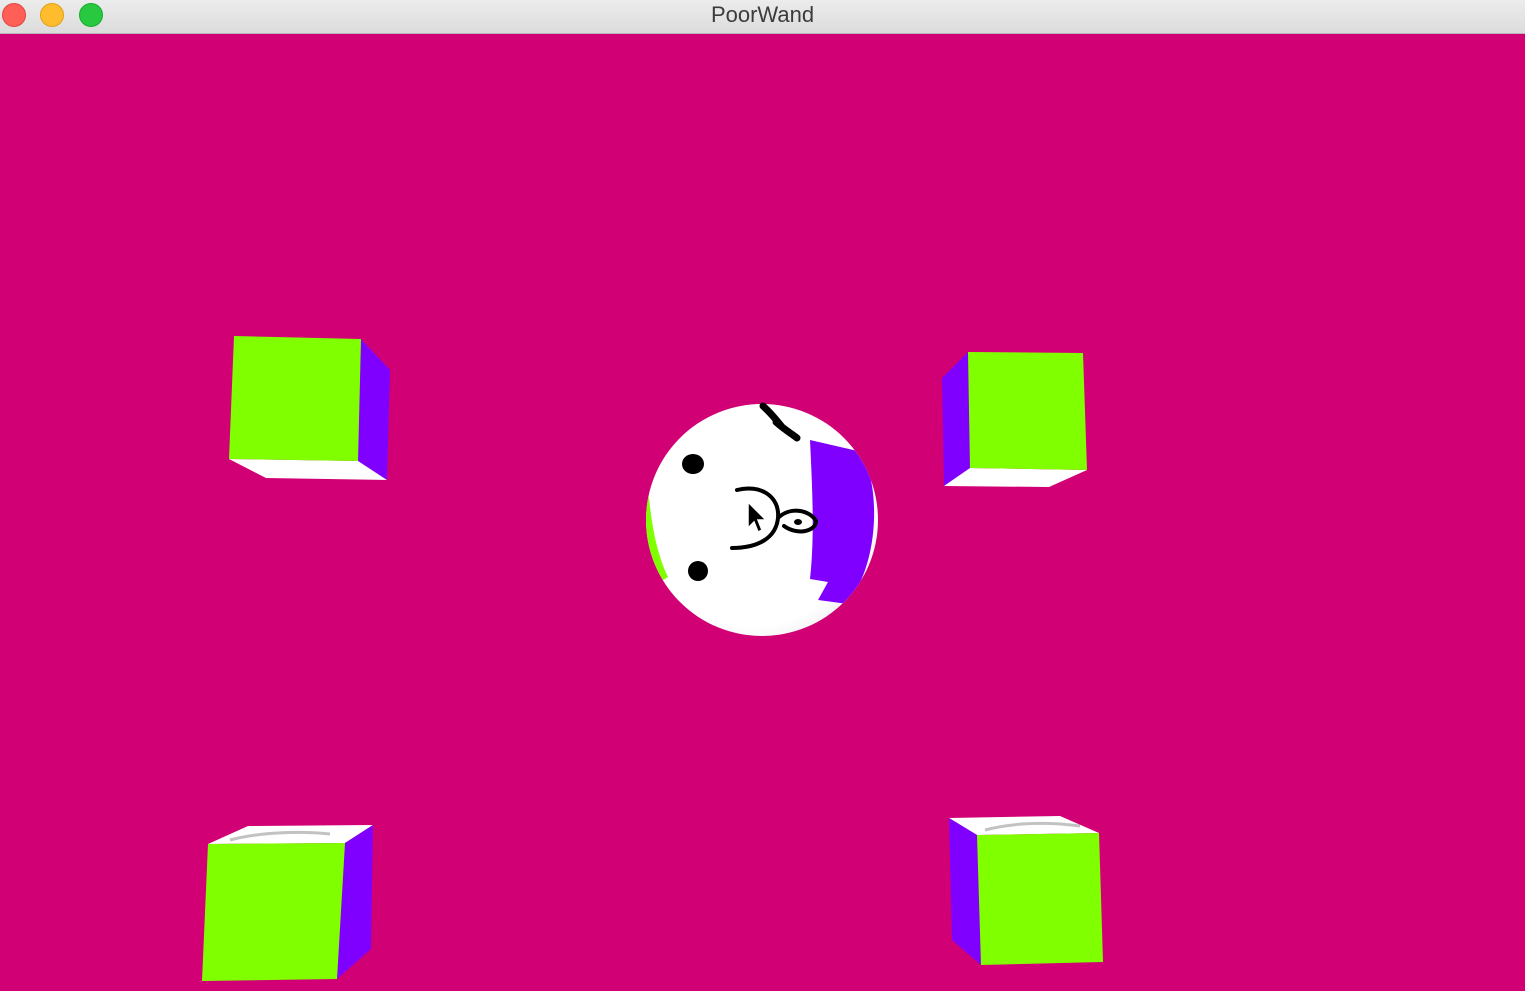 The width and height of the screenshot is (1525, 991). Describe the element at coordinates (762, 14) in the screenshot. I see `window-title: PoorWand` at that location.